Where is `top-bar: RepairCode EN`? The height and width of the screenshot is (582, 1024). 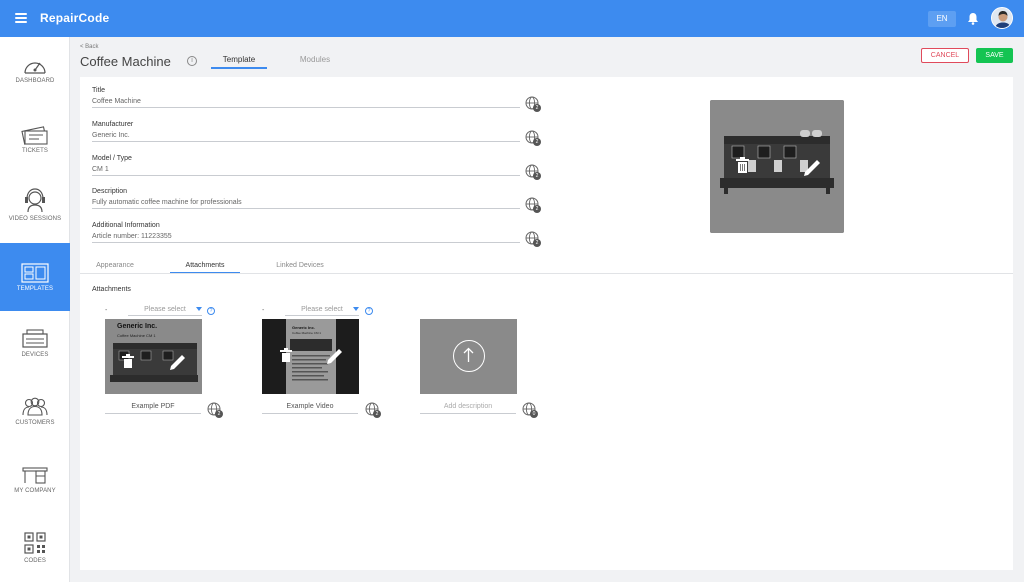 top-bar: RepairCode EN is located at coordinates (512, 18).